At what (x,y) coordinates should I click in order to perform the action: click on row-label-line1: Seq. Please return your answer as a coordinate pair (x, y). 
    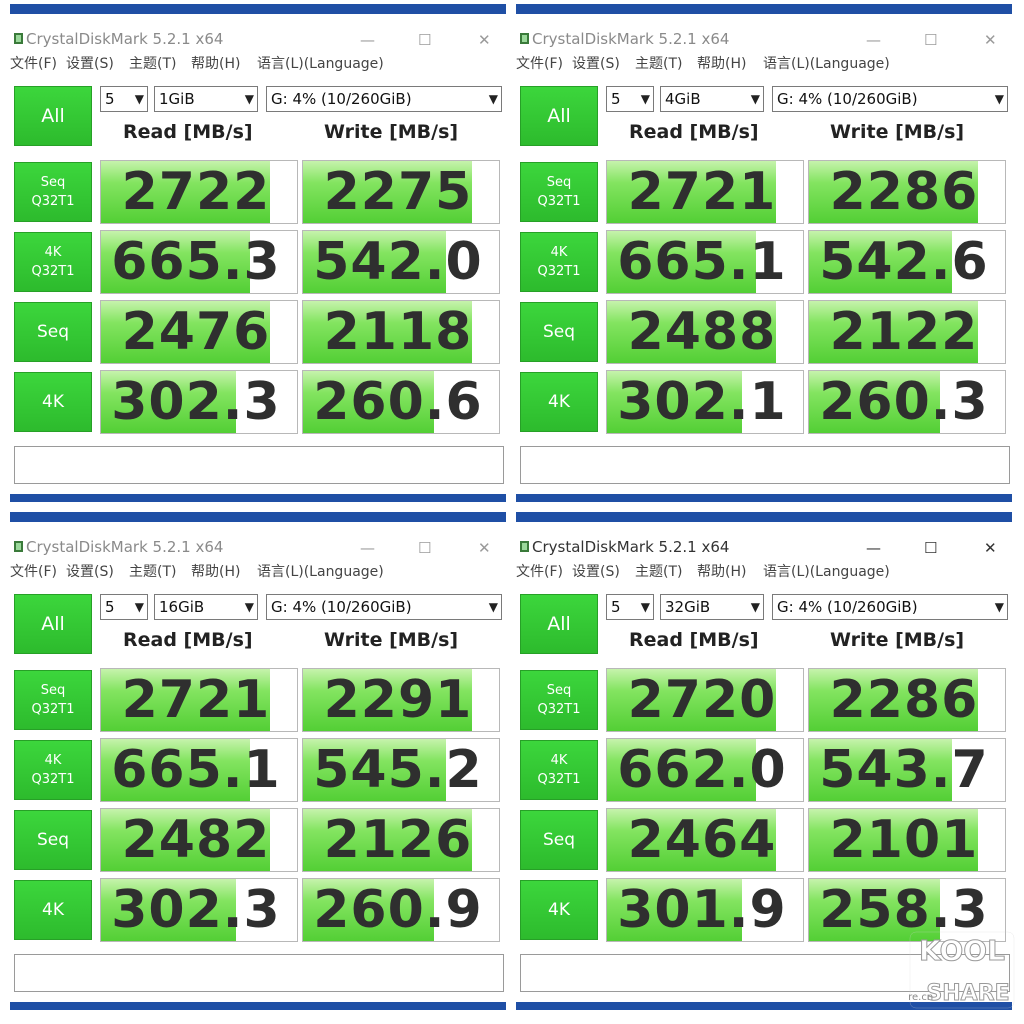
    Looking at the image, I should click on (53, 182).